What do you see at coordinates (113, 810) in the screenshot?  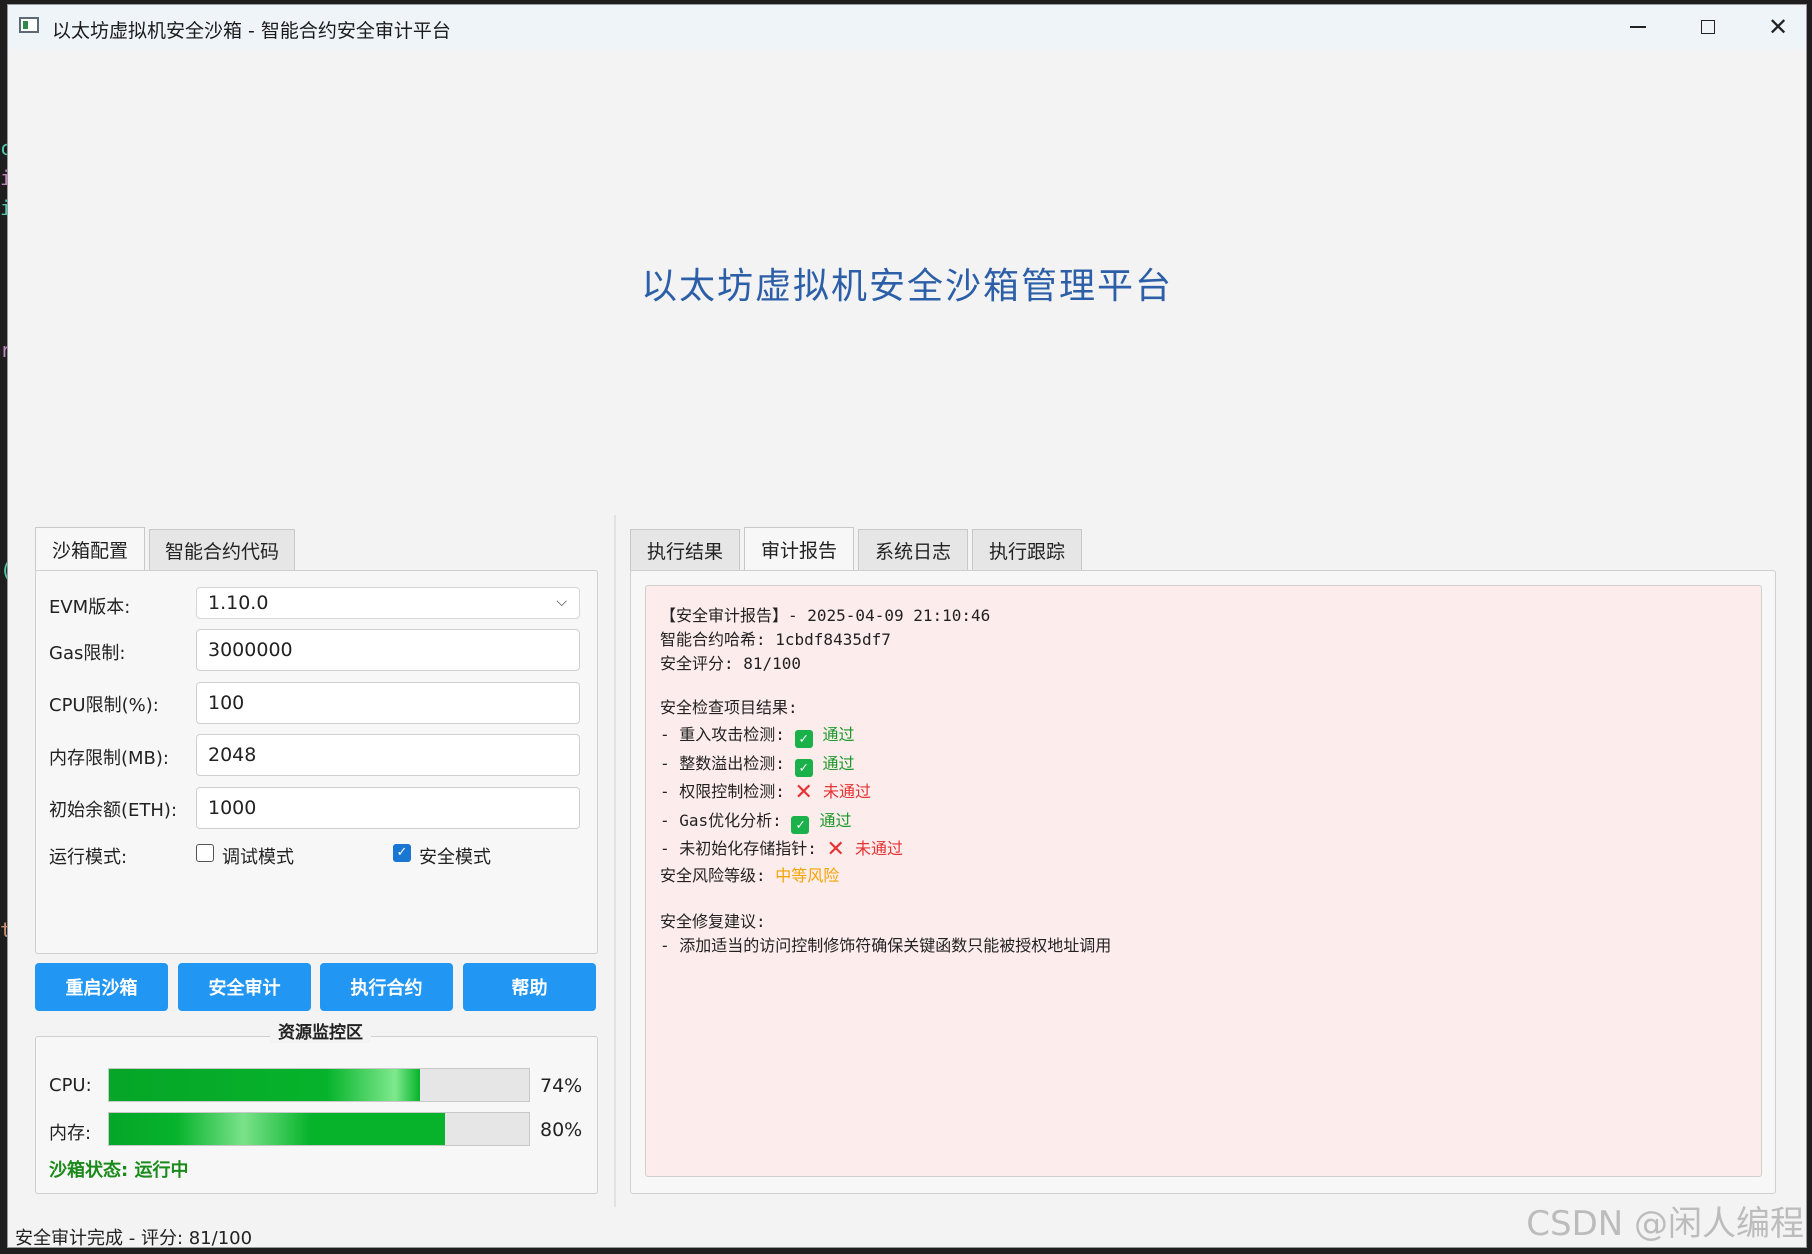 I see `initial-balance-label: 初始余额(ETH):` at bounding box center [113, 810].